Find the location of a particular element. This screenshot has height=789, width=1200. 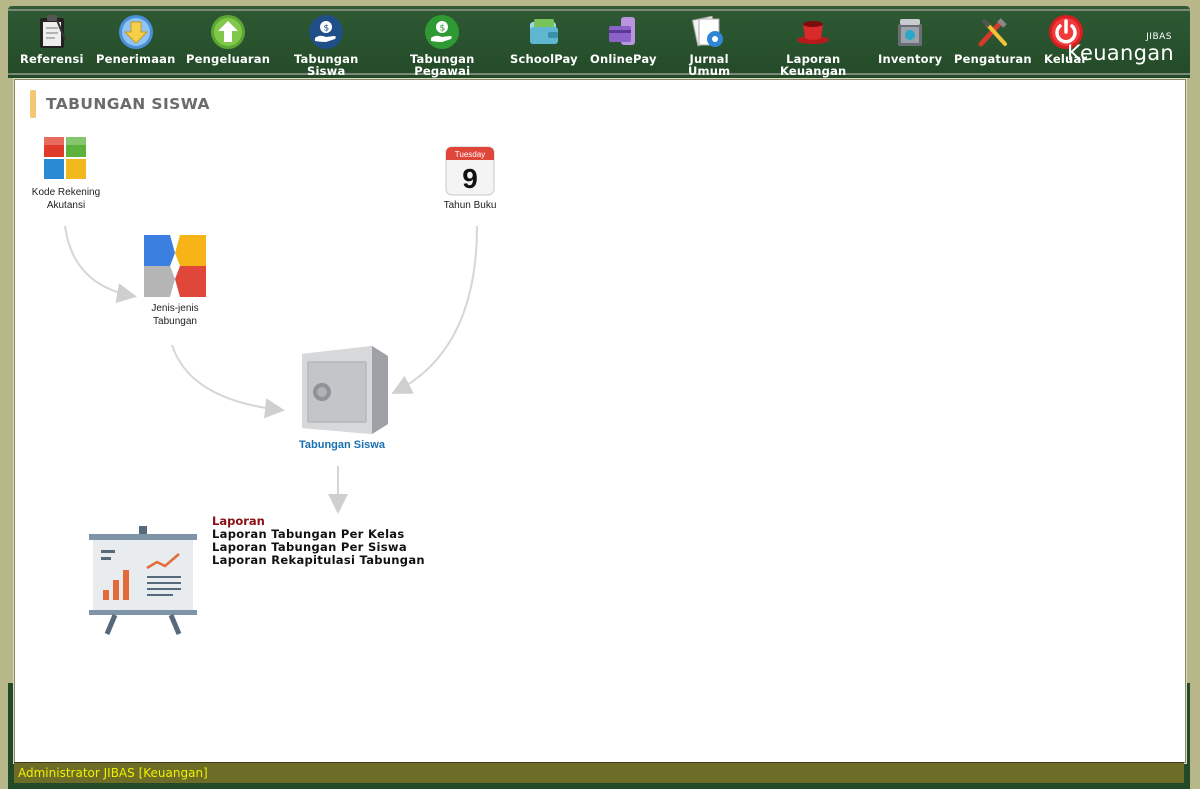

calendar-date: 9 is located at coordinates (470, 178).